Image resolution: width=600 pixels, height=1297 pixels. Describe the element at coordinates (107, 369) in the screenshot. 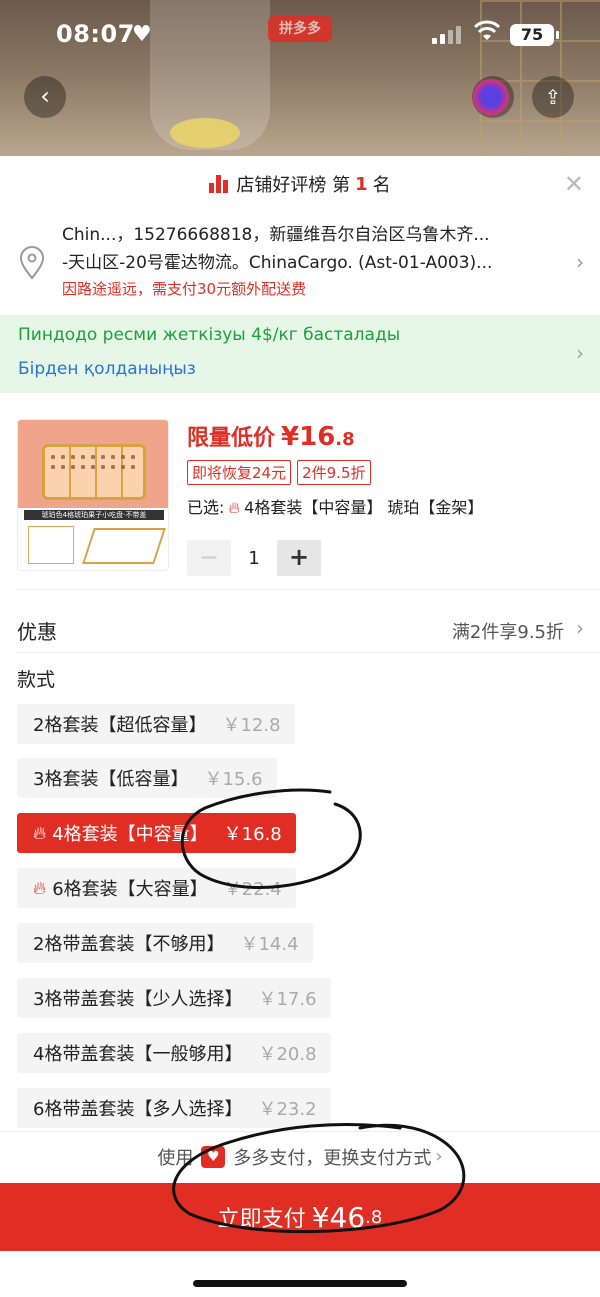

I see `promo-link: Бірден қолданыңыз` at that location.